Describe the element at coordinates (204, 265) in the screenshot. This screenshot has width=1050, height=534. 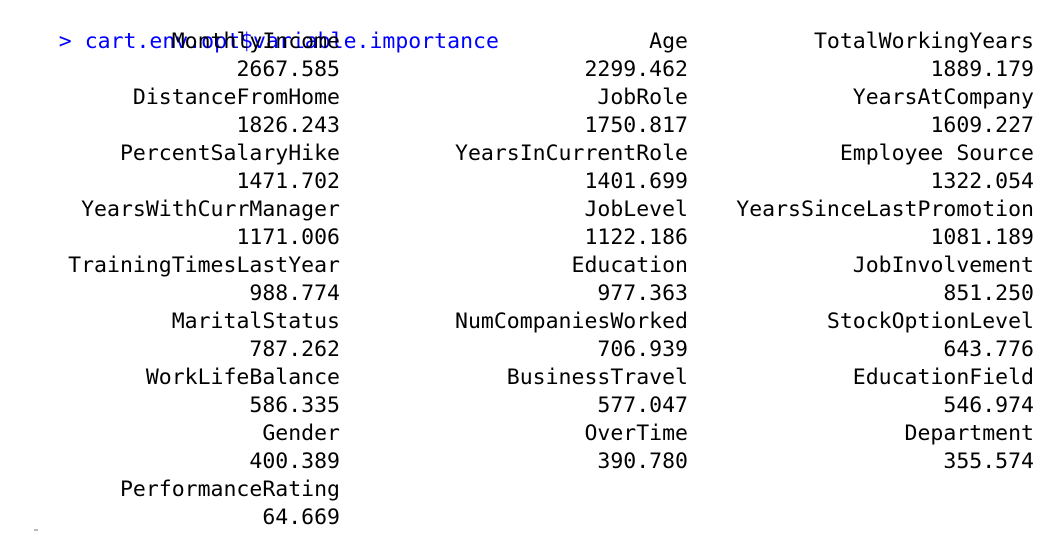
I see `variable-name: TrainingTimesLastYear` at that location.